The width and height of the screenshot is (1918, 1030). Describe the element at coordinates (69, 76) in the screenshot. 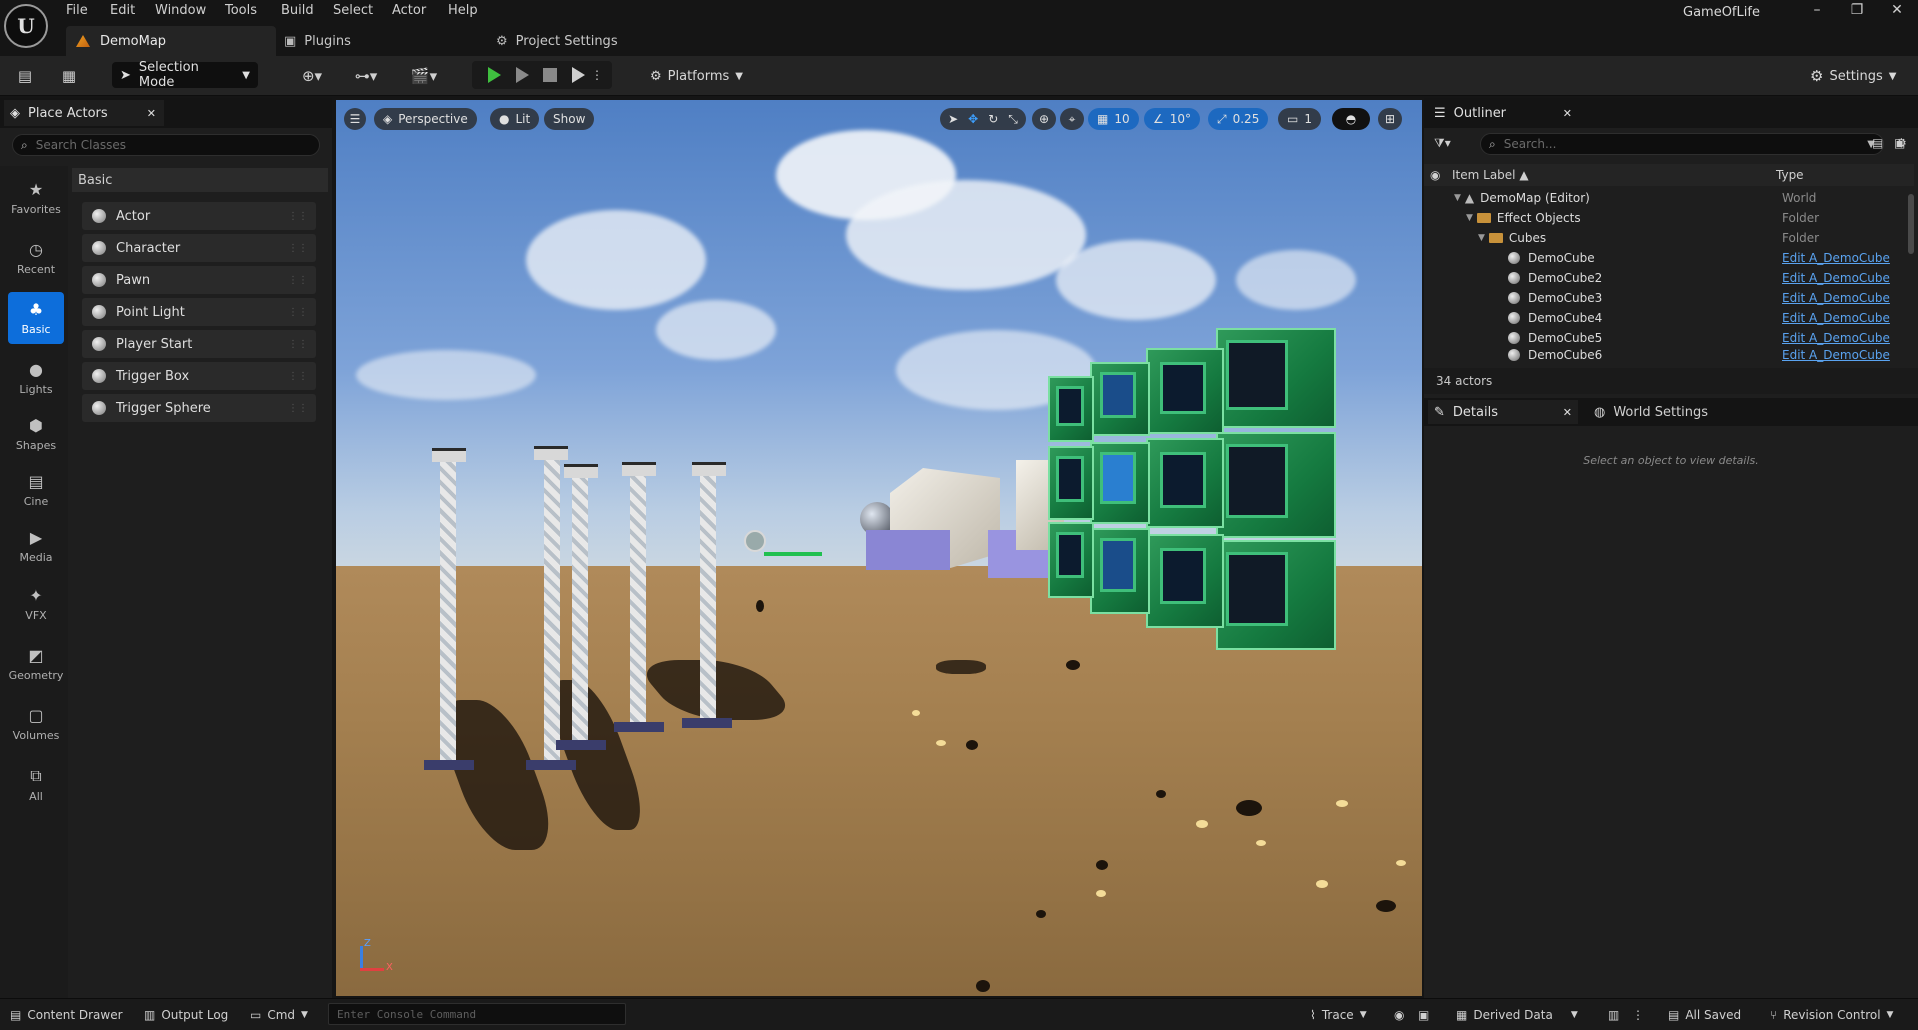

I see `content-browser-icon: ▦` at that location.